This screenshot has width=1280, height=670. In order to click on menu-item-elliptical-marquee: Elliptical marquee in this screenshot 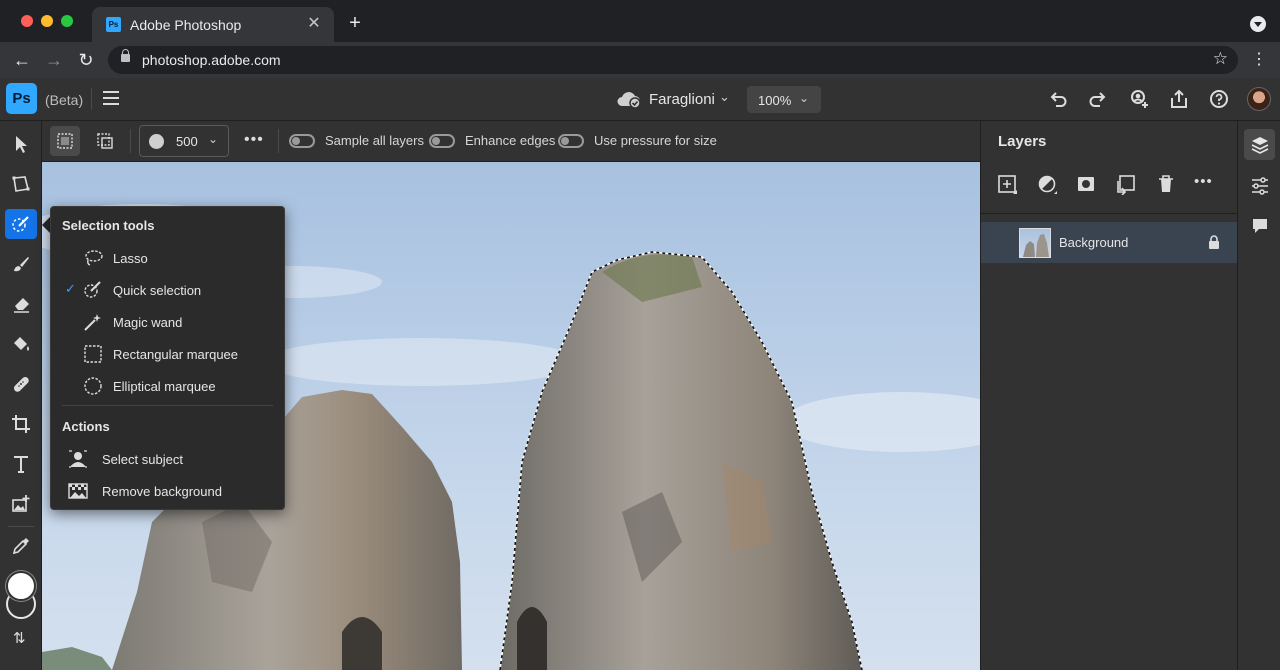, I will do `click(167, 386)`.